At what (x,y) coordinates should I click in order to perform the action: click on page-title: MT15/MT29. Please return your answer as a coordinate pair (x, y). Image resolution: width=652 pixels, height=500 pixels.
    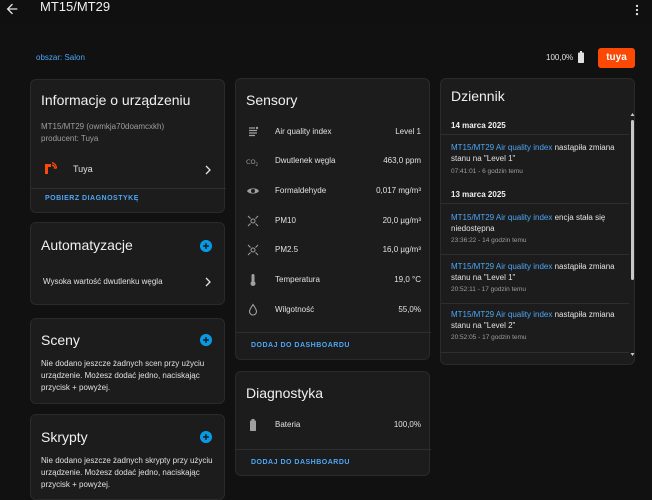
    Looking at the image, I should click on (75, 7).